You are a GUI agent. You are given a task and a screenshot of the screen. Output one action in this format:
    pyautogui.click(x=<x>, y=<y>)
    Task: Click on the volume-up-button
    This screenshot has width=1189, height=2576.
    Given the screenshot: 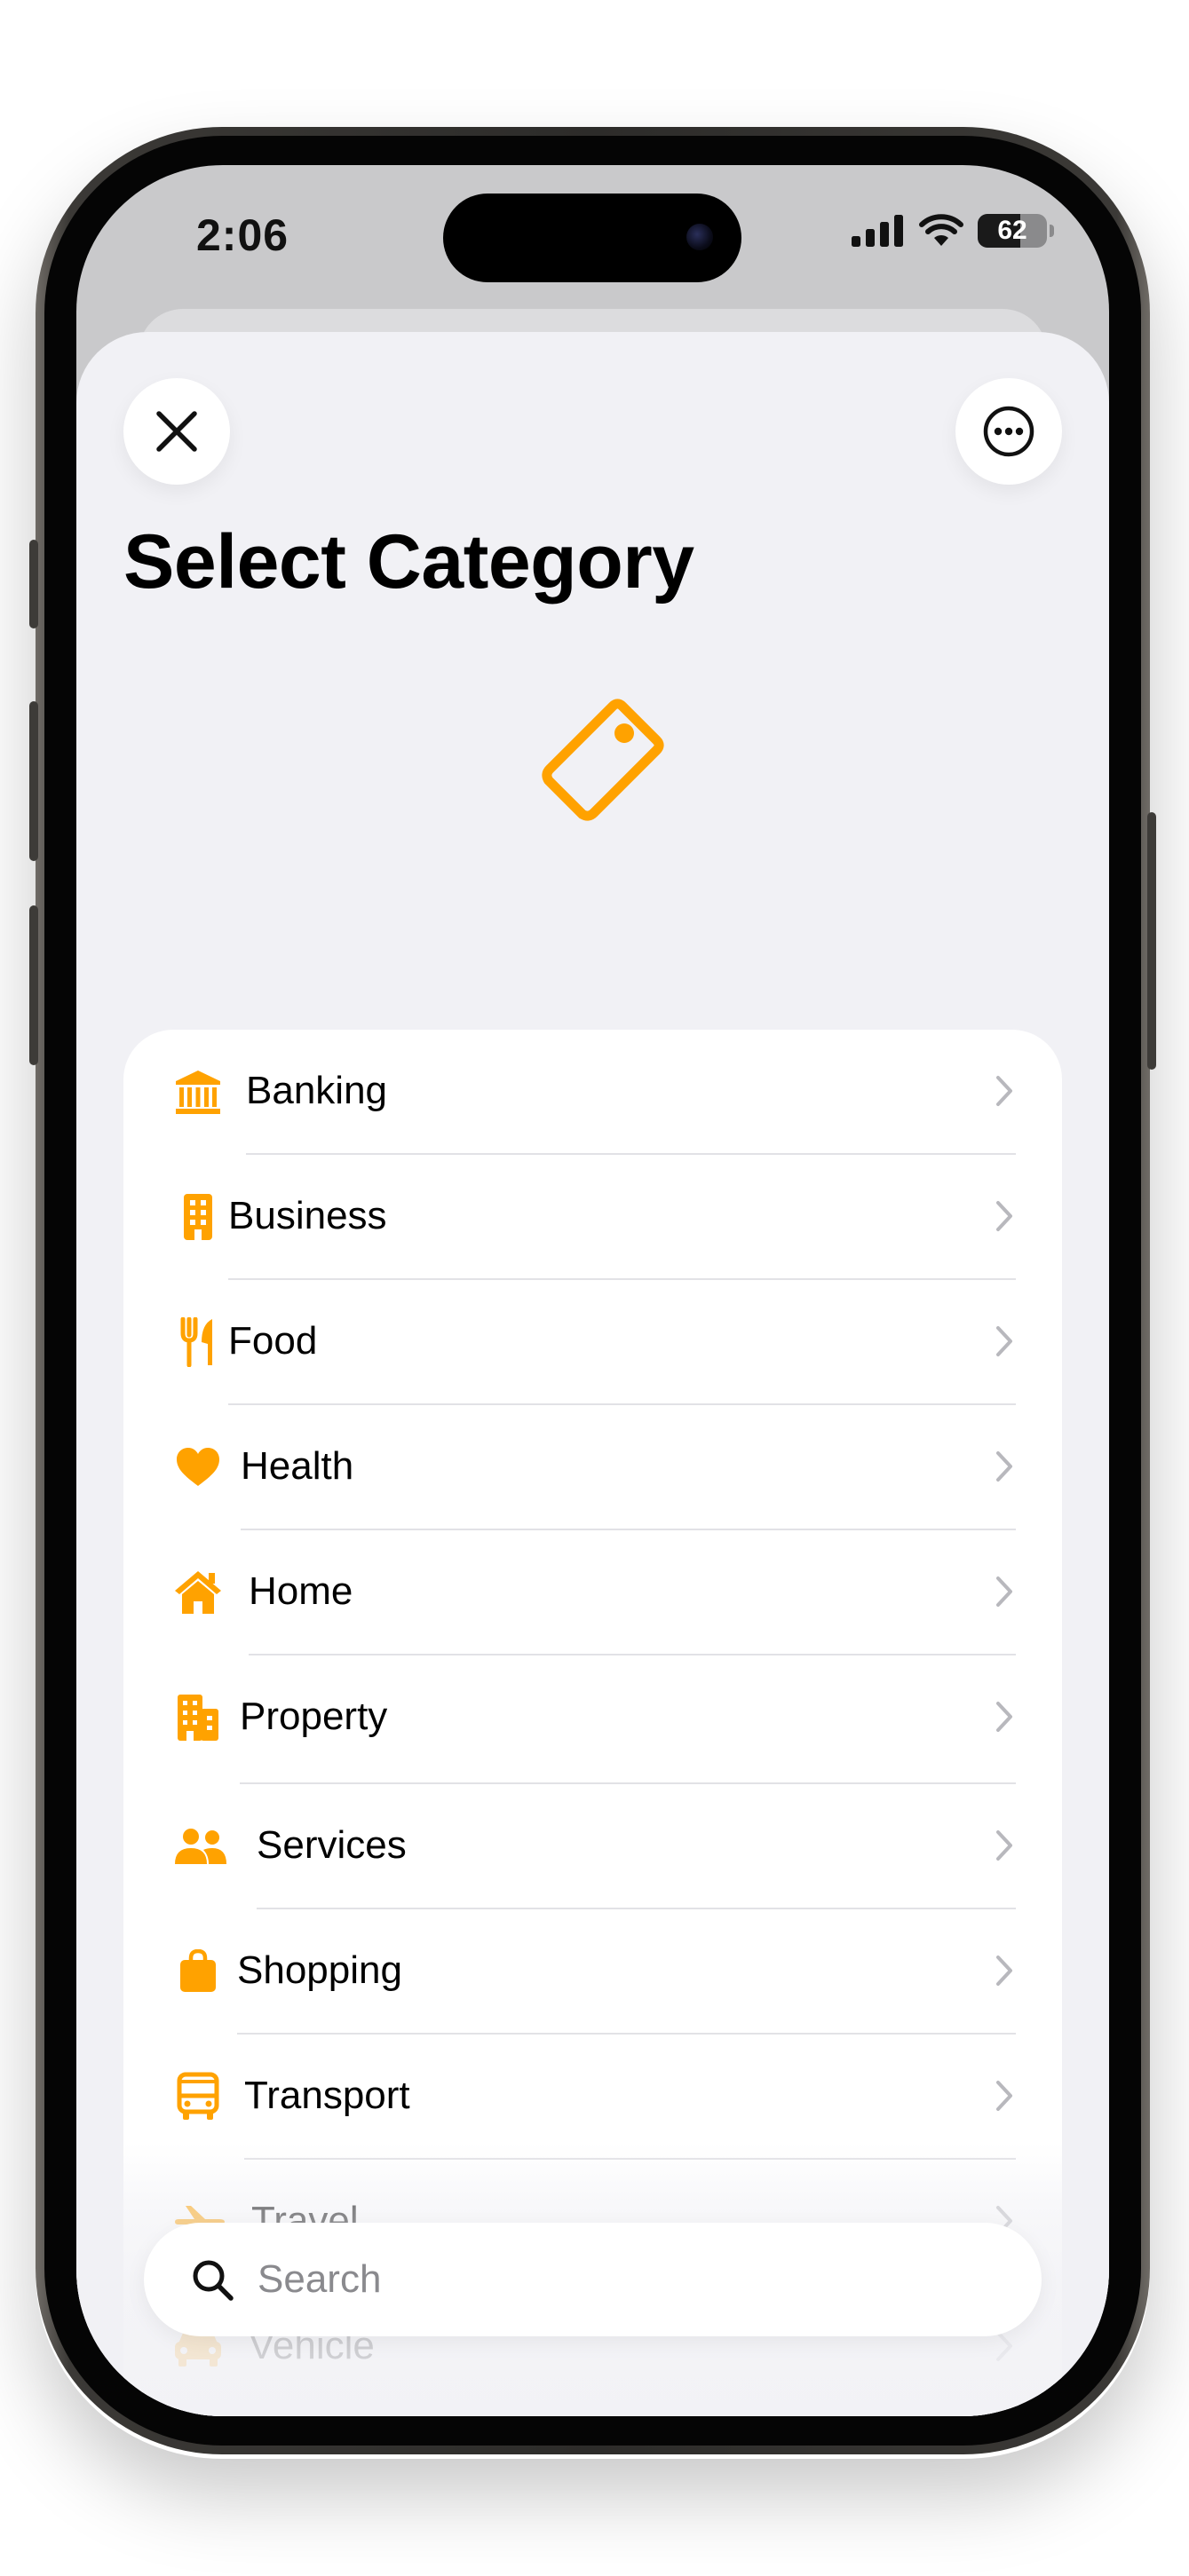 What is the action you would take?
    pyautogui.click(x=34, y=781)
    